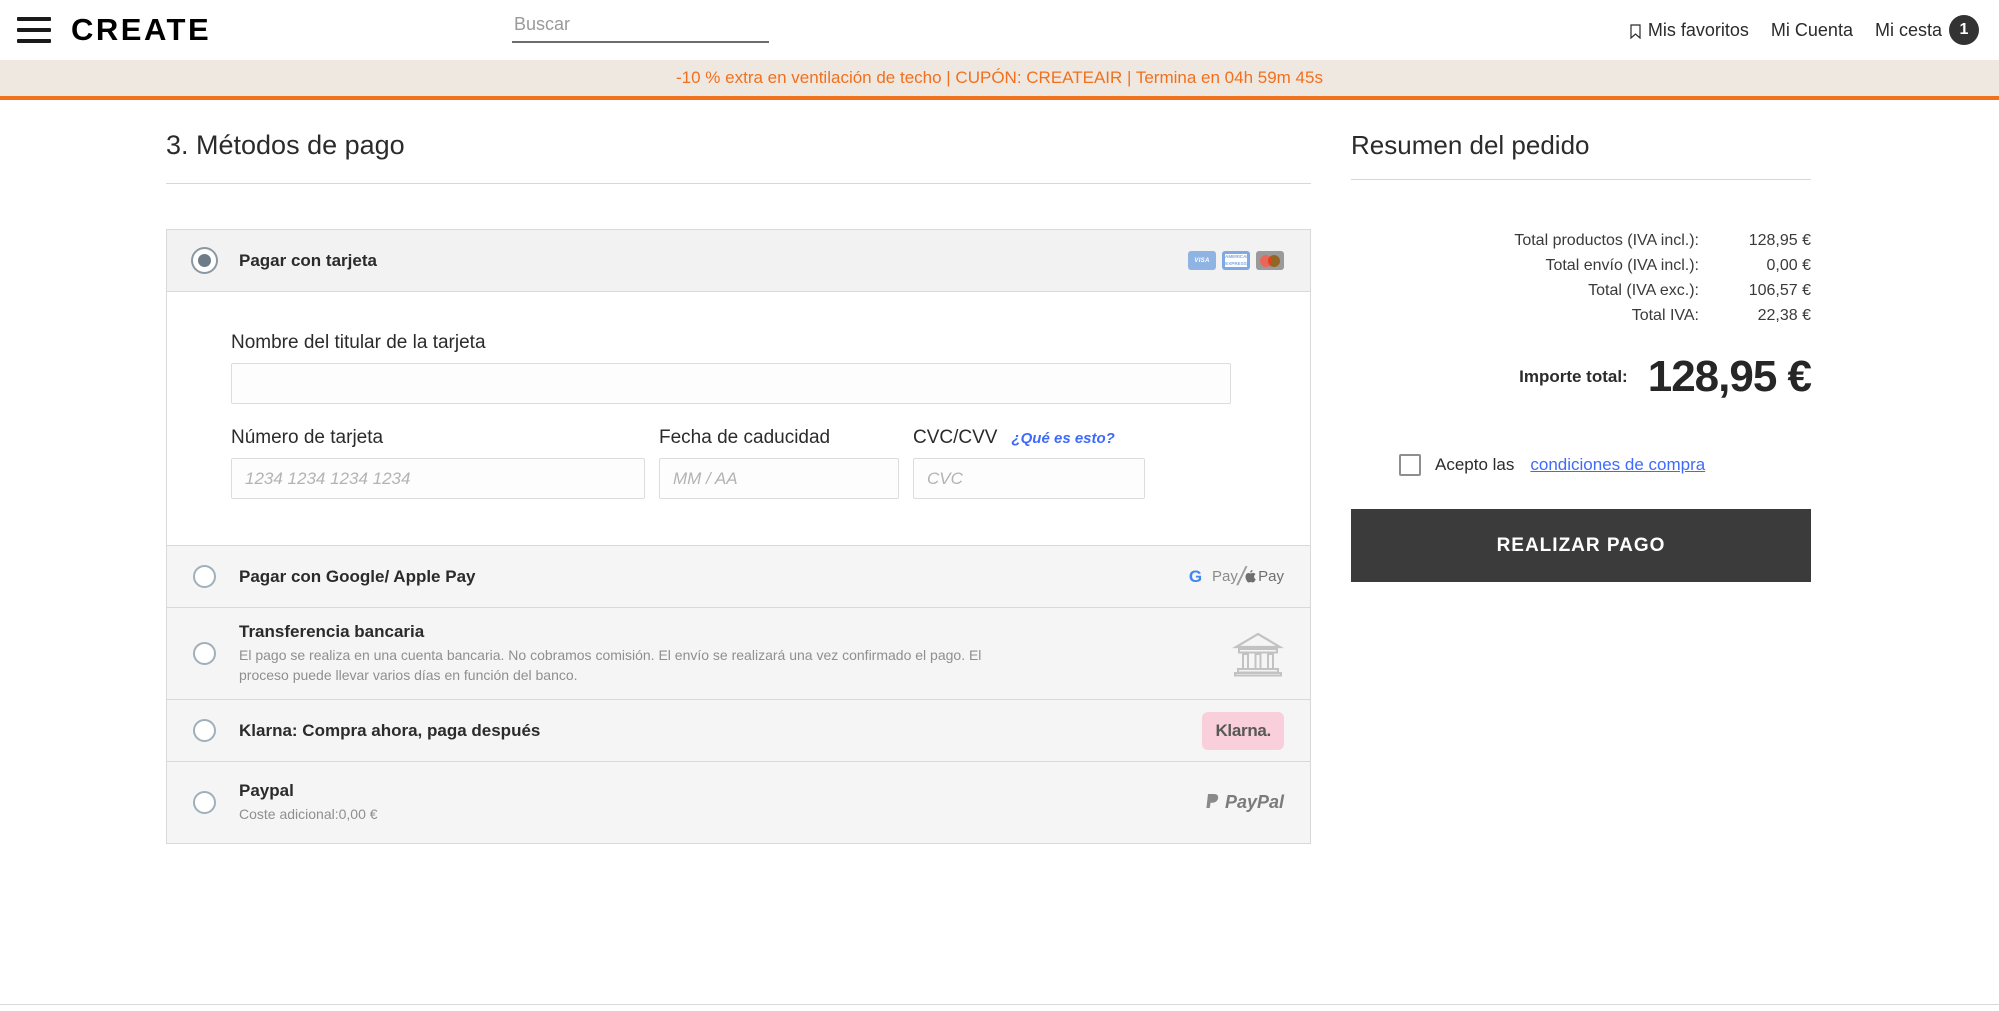  What do you see at coordinates (390, 730) in the screenshot?
I see `payment-option-klarna-label: Klarna: Compra ahora, paga después` at bounding box center [390, 730].